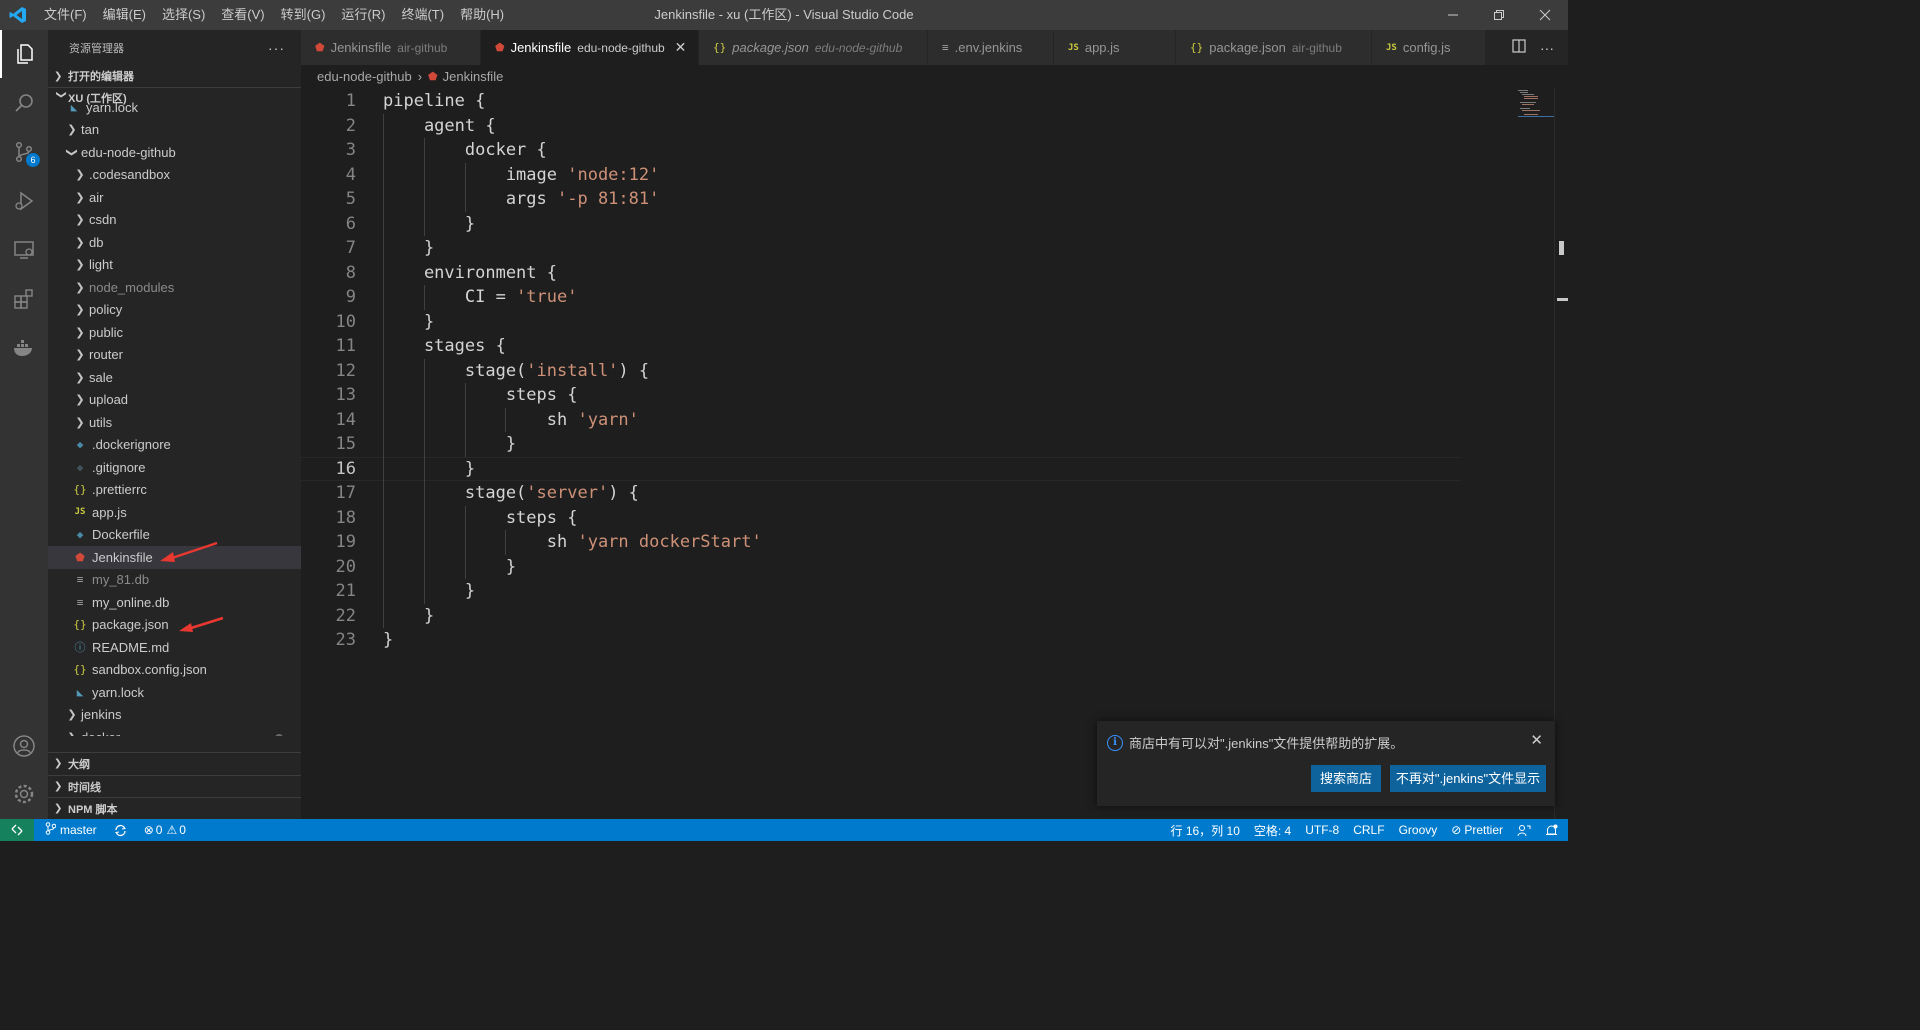 This screenshot has height=1030, width=1920. Describe the element at coordinates (434, 101) in the screenshot. I see `code-token: pipeline {` at that location.